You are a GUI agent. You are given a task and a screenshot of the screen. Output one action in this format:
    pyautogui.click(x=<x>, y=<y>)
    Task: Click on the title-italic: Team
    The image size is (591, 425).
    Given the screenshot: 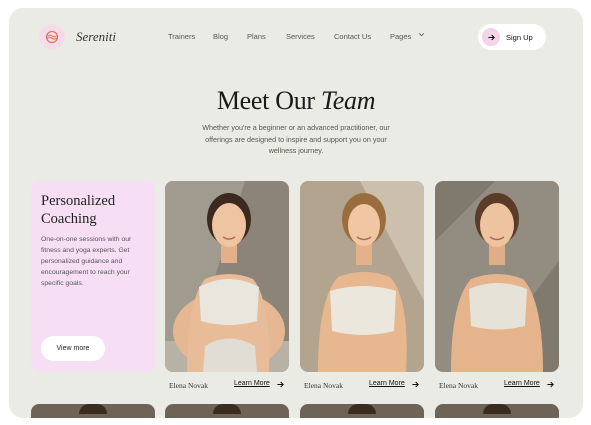 What is the action you would take?
    pyautogui.click(x=348, y=100)
    